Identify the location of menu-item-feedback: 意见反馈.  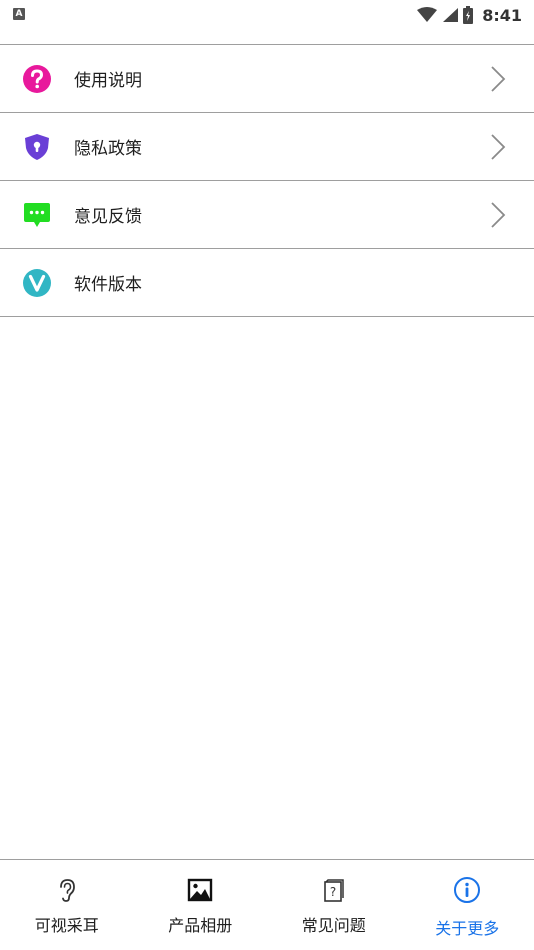
(267, 215).